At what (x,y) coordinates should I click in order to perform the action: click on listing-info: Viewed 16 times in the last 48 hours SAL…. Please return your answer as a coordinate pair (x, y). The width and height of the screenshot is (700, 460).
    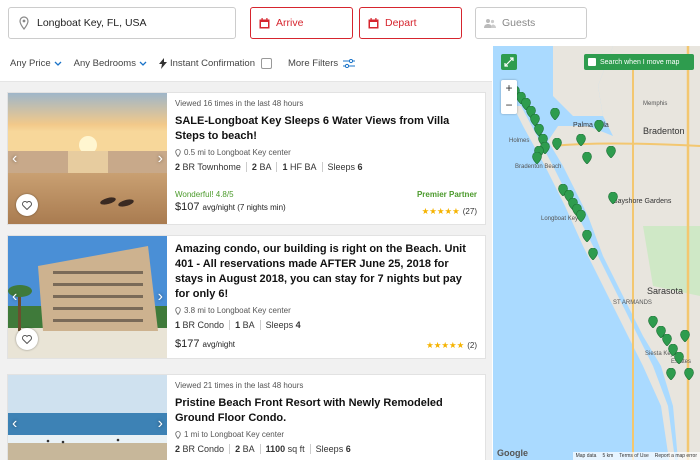
    Looking at the image, I should click on (326, 135).